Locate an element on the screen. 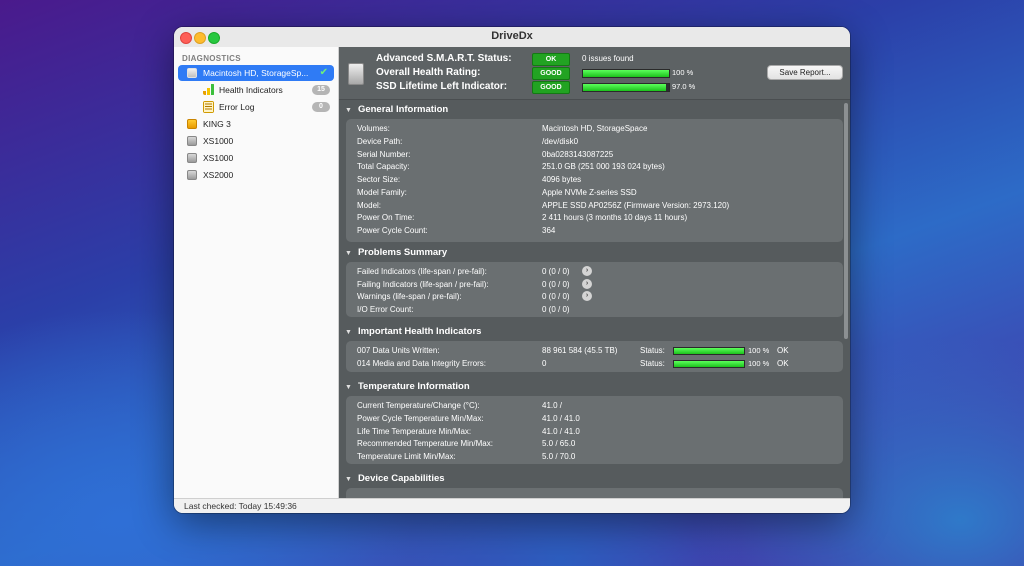 This screenshot has width=1024, height=566. vertical-scrollbar is located at coordinates (846, 298).